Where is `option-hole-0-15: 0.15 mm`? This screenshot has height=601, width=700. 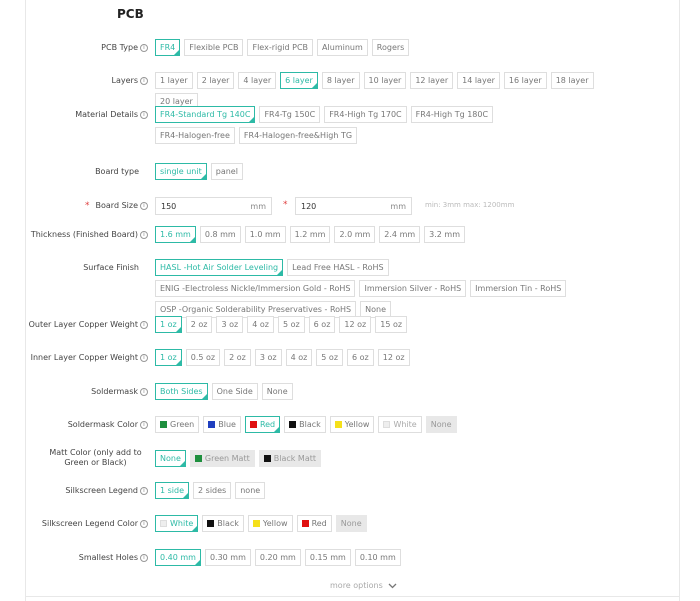
option-hole-0-15: 0.15 mm is located at coordinates (327, 557).